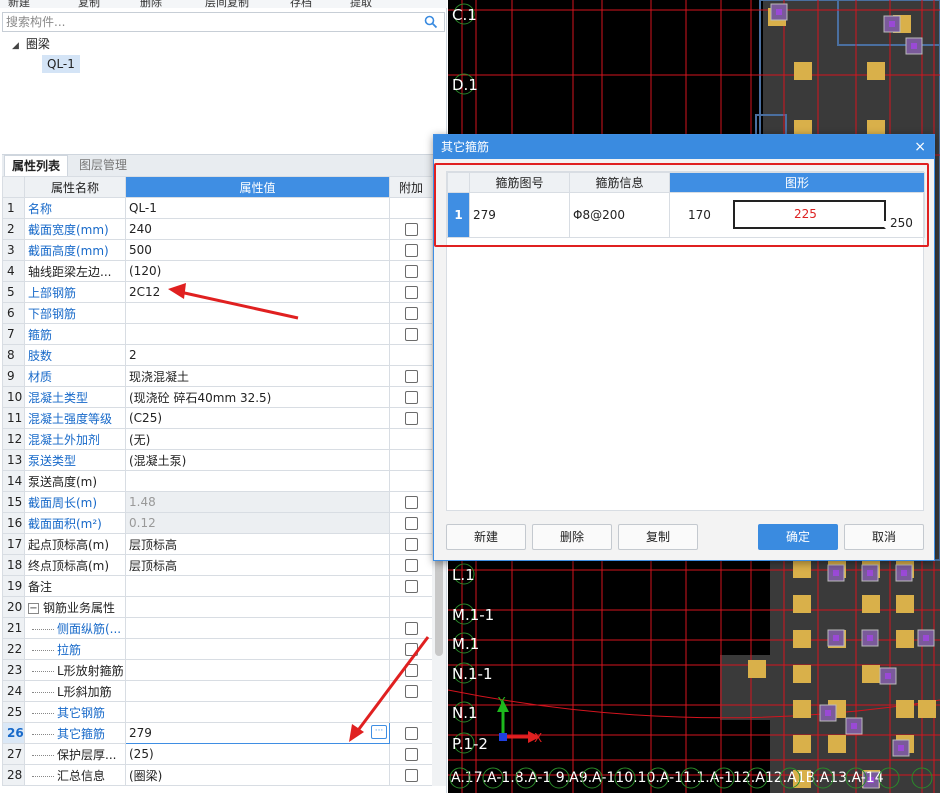  Describe the element at coordinates (257, 229) in the screenshot. I see `property-value: 240` at that location.